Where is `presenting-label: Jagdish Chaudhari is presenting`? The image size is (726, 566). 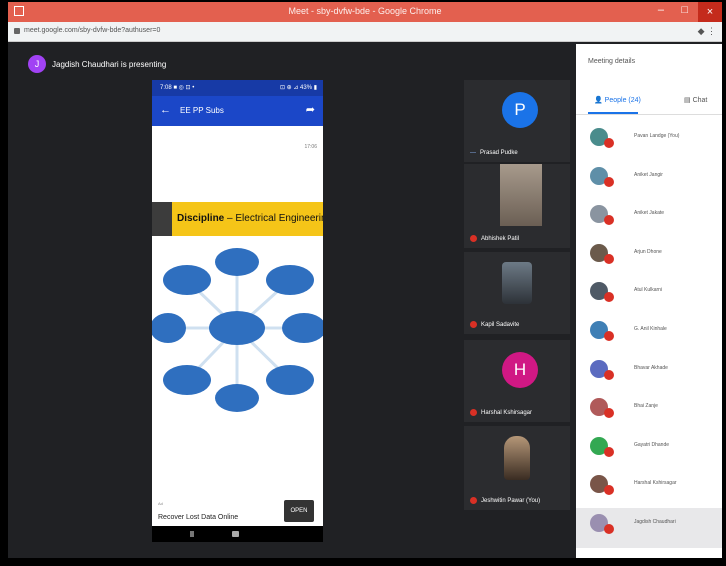
presenting-label: Jagdish Chaudhari is presenting is located at coordinates (109, 64).